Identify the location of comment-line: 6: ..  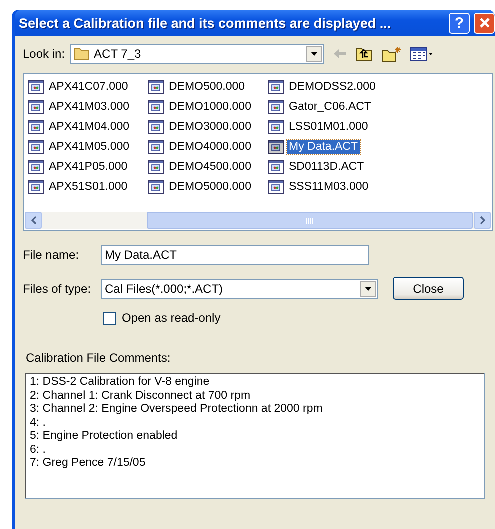
(38, 450).